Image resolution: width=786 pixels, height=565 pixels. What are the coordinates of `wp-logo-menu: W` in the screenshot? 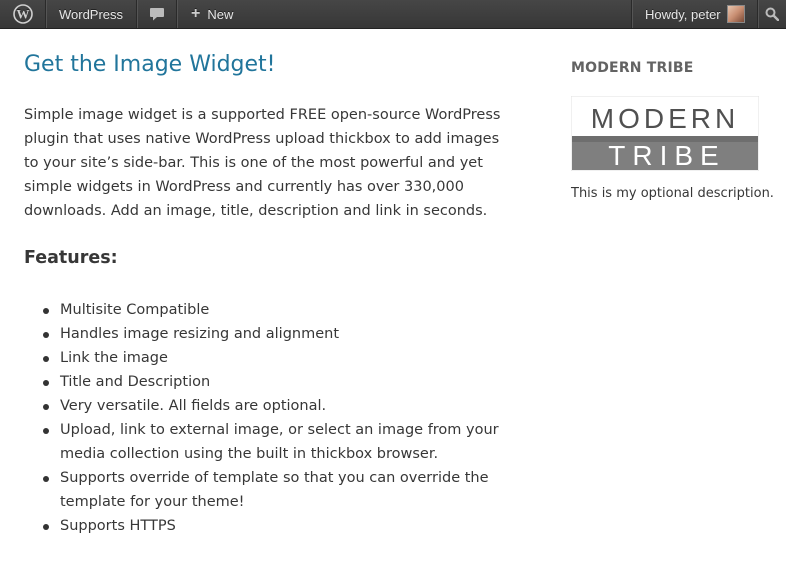 It's located at (23, 14).